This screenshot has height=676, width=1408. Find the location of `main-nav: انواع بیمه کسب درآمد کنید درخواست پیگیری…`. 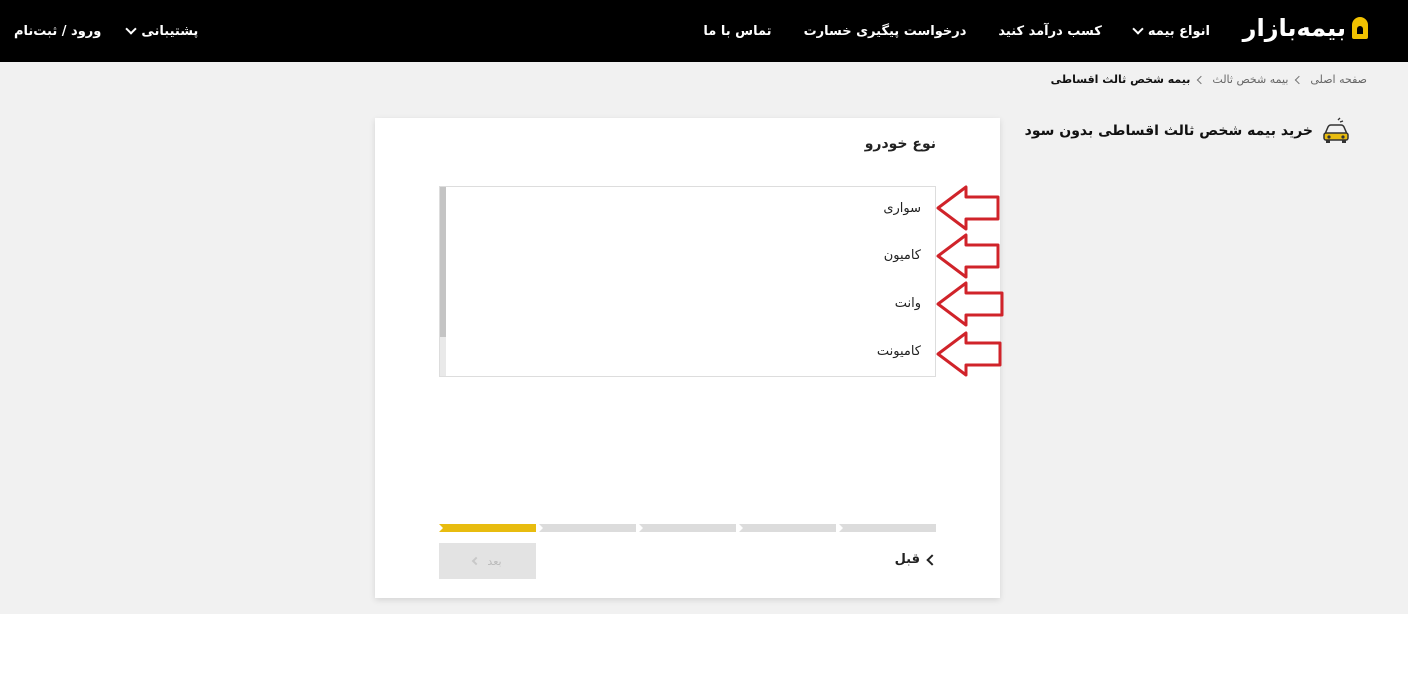

main-nav: انواع بیمه کسب درآمد کنید درخواست پیگیری… is located at coordinates (956, 31).